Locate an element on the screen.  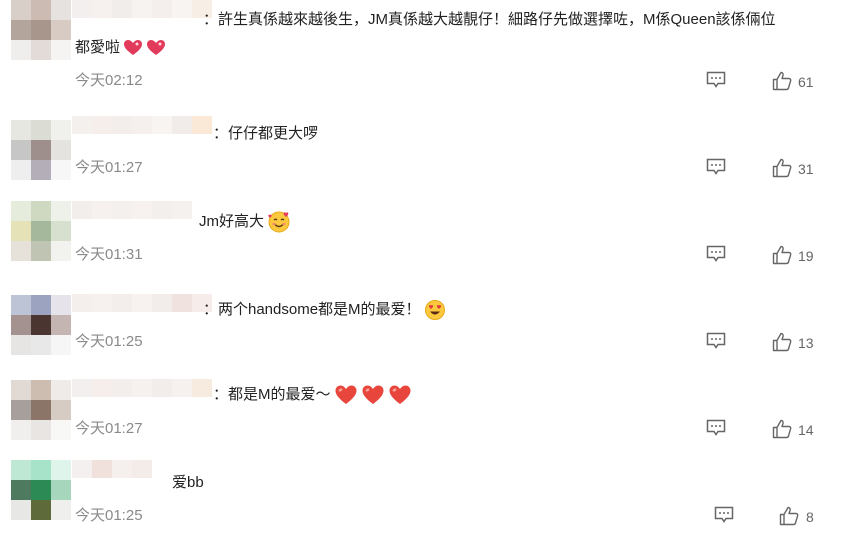
reply-icon is located at coordinates (724, 515).